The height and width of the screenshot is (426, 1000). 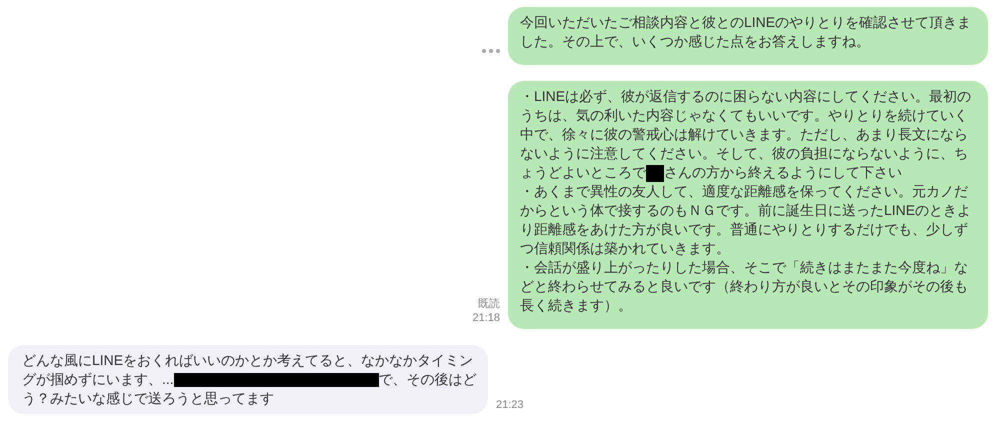 What do you see at coordinates (491, 51) in the screenshot?
I see `ellipsis-icon` at bounding box center [491, 51].